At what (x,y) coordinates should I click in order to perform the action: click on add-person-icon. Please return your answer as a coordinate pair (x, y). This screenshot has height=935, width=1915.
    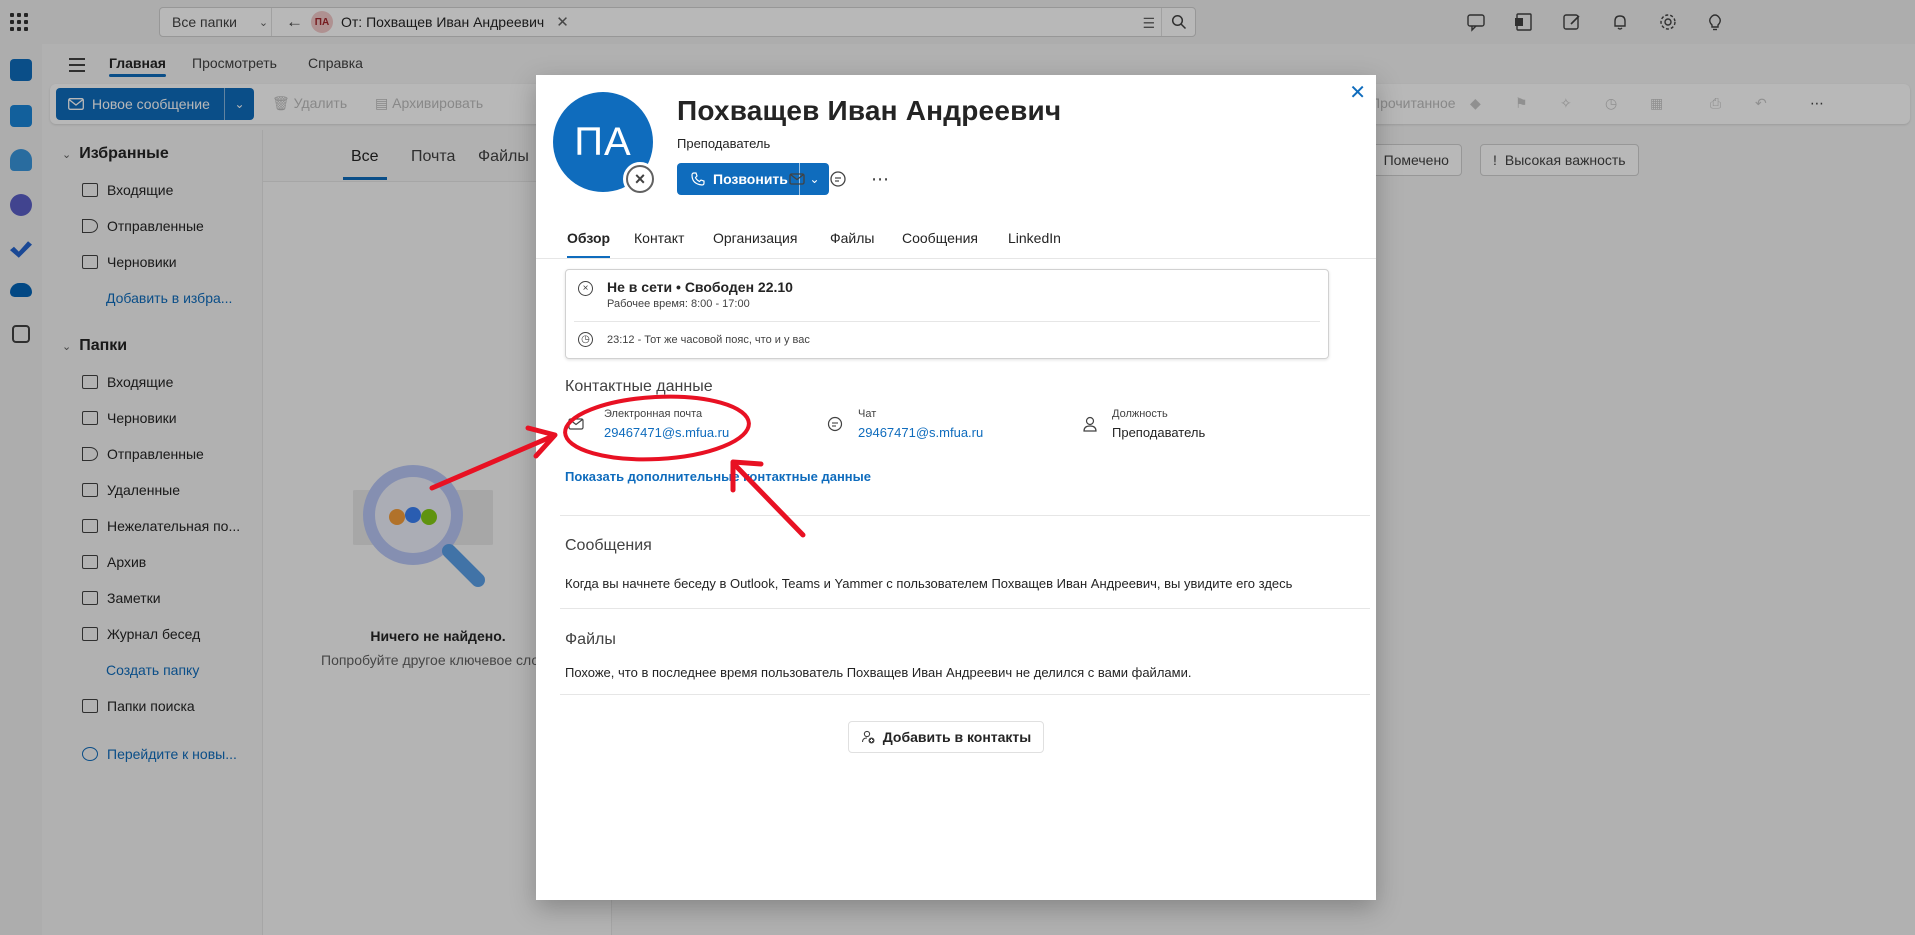
    Looking at the image, I should click on (868, 737).